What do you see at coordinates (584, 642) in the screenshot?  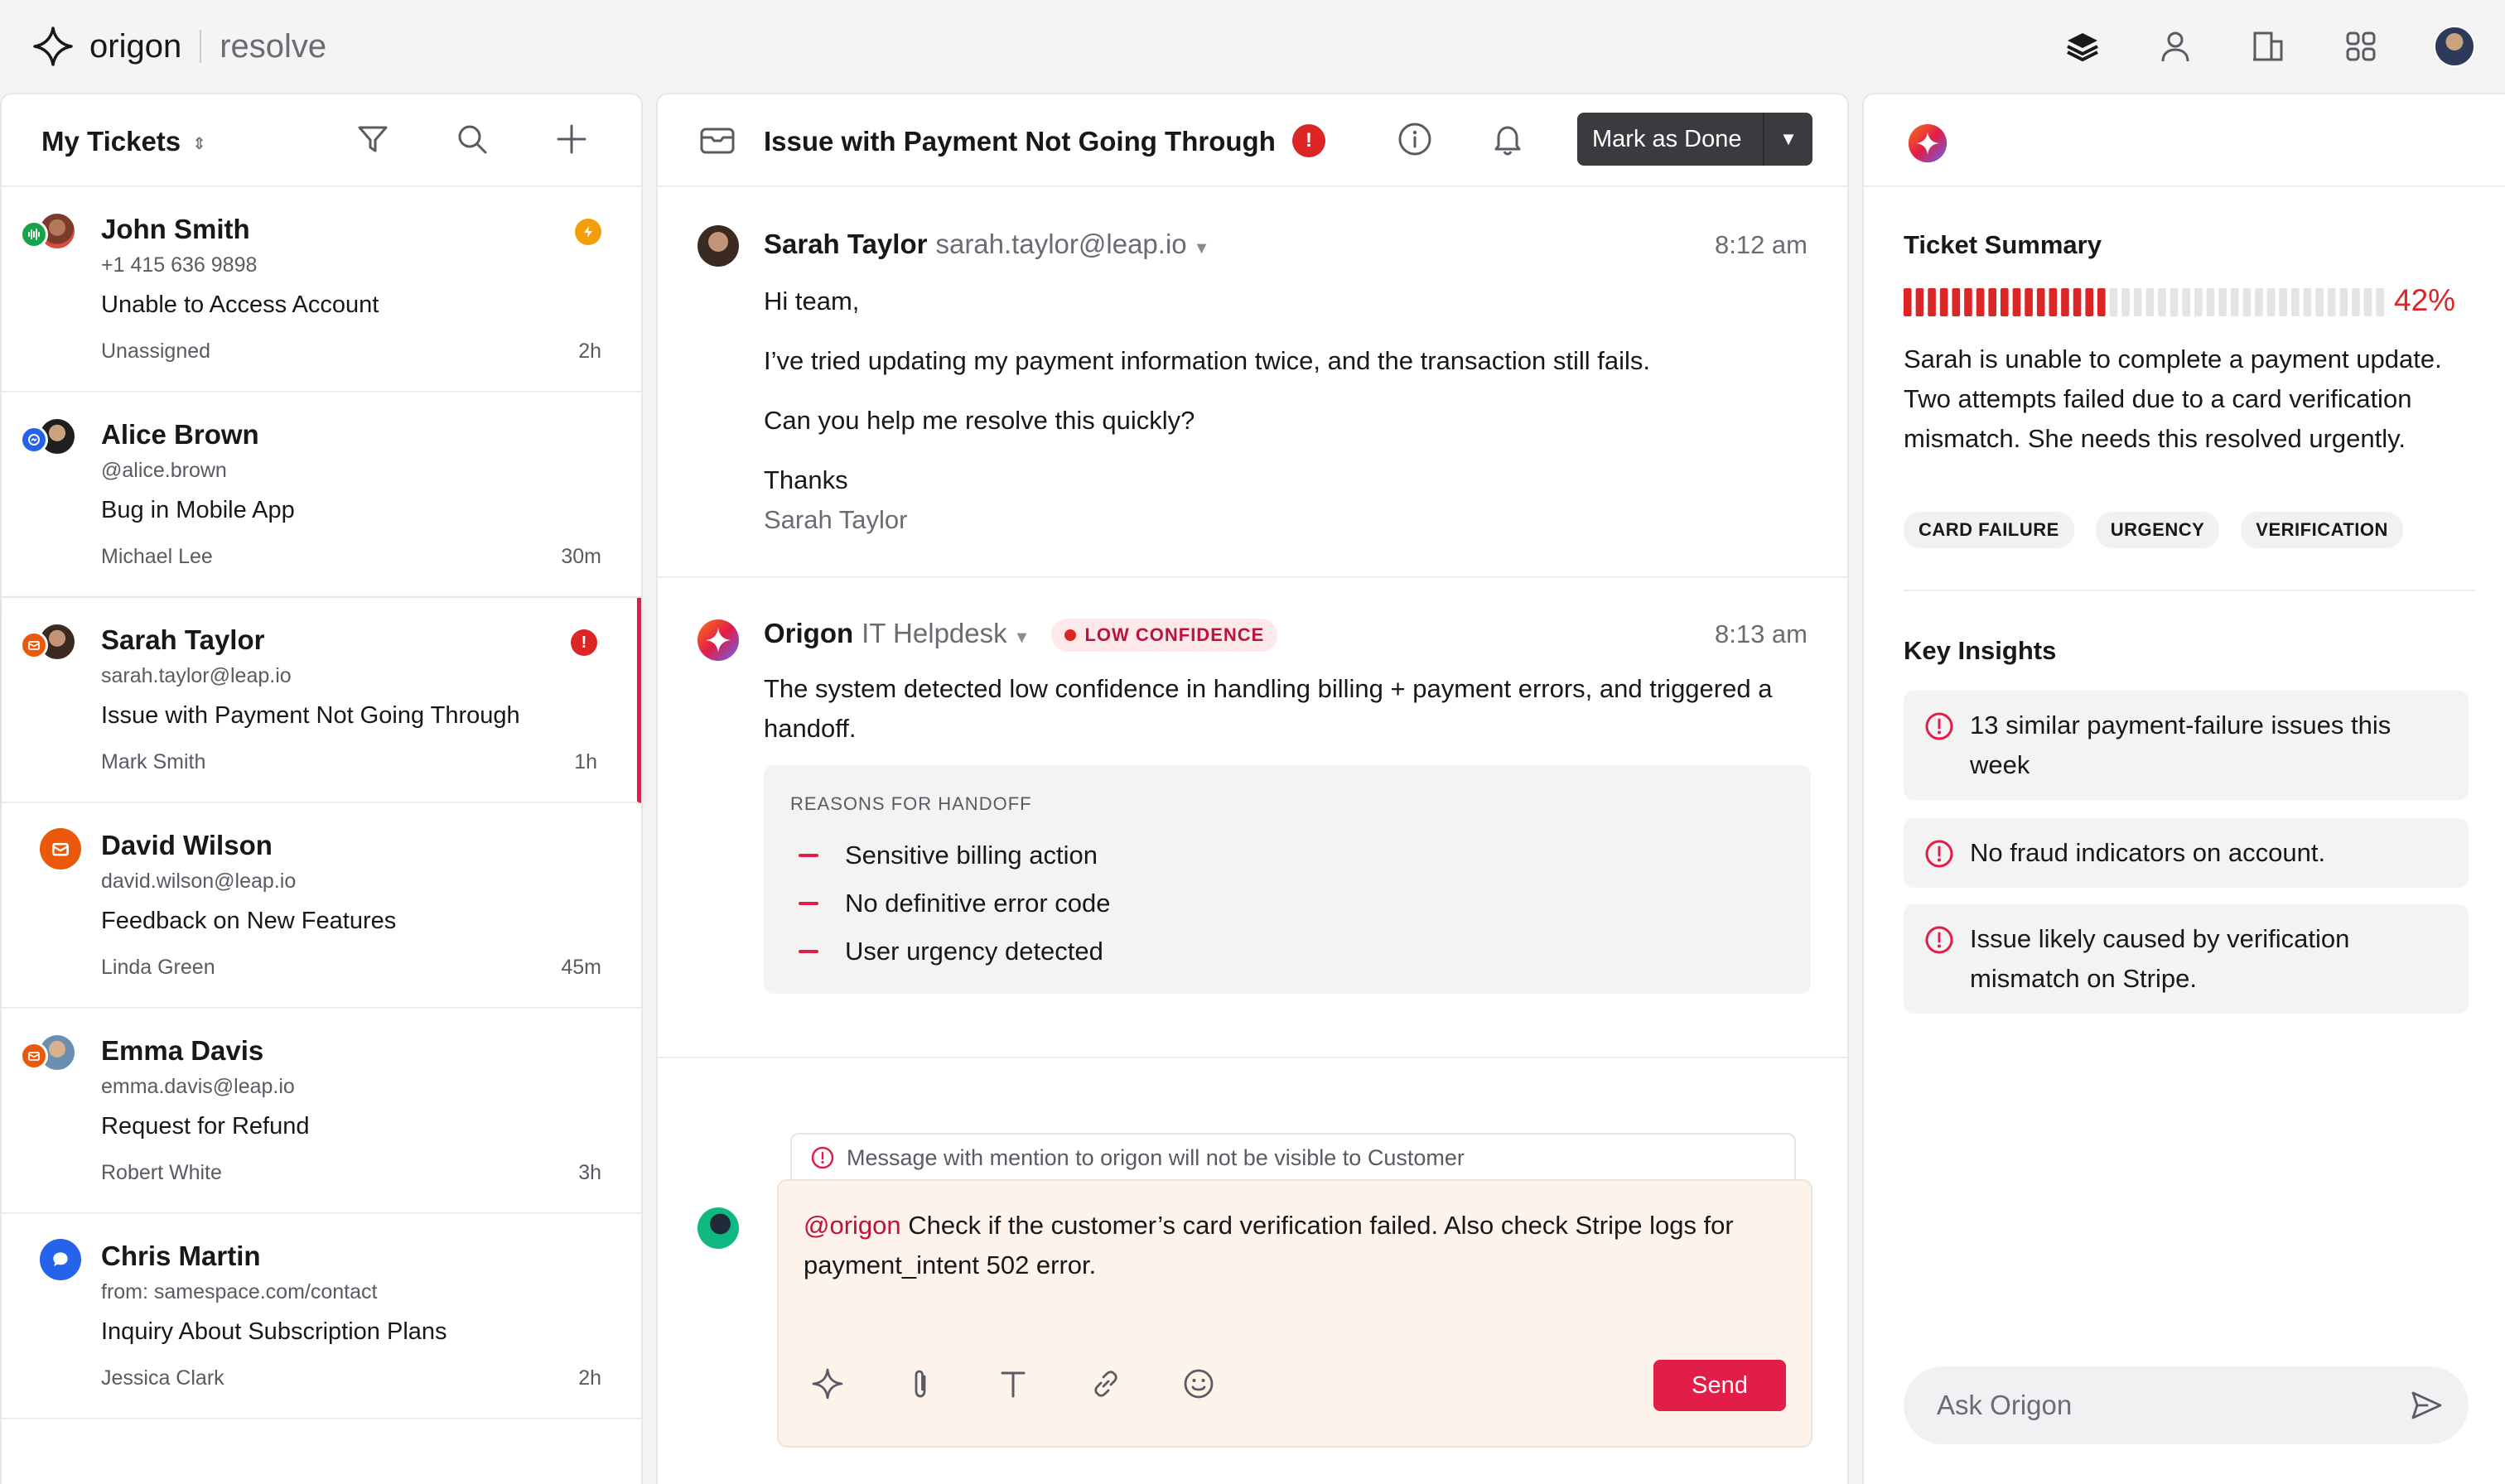 I see `urgent-alert-icon: !` at bounding box center [584, 642].